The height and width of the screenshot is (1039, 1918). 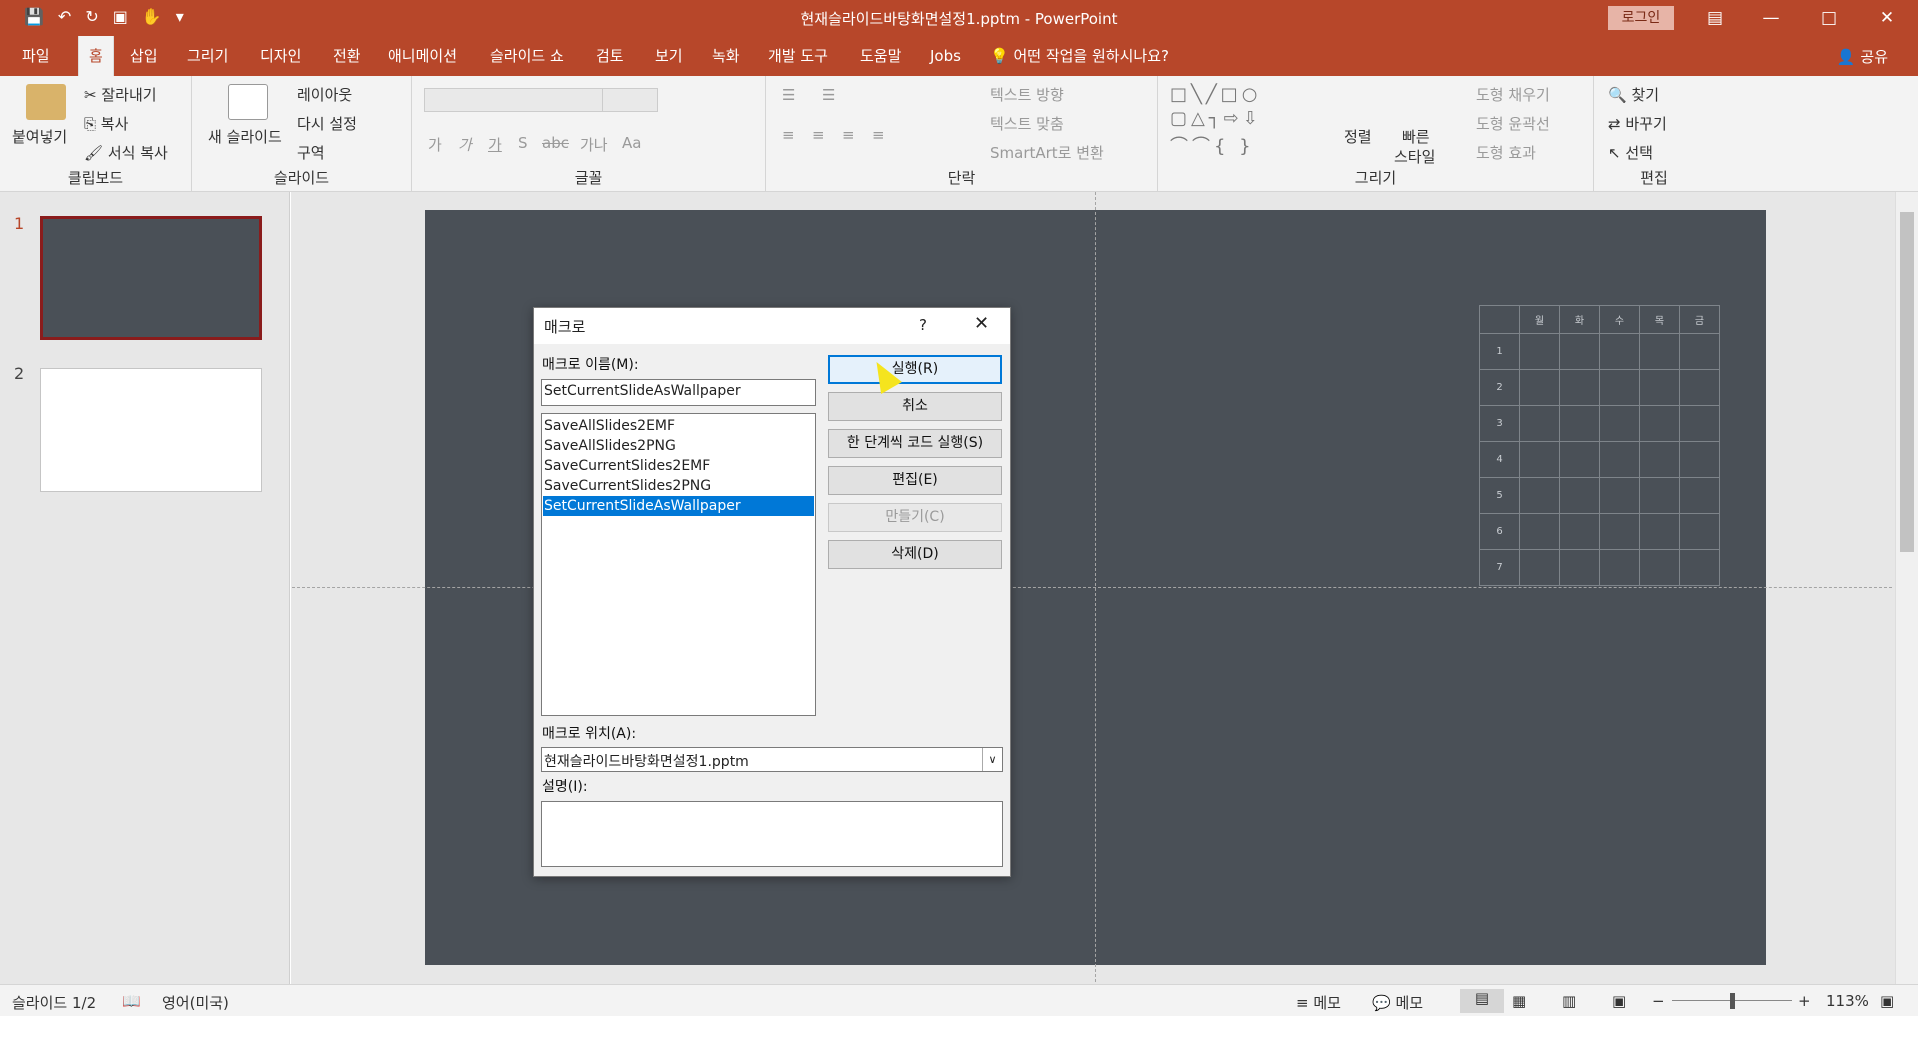 I want to click on slideshow-view-icon: ▣, so click(x=1619, y=1001).